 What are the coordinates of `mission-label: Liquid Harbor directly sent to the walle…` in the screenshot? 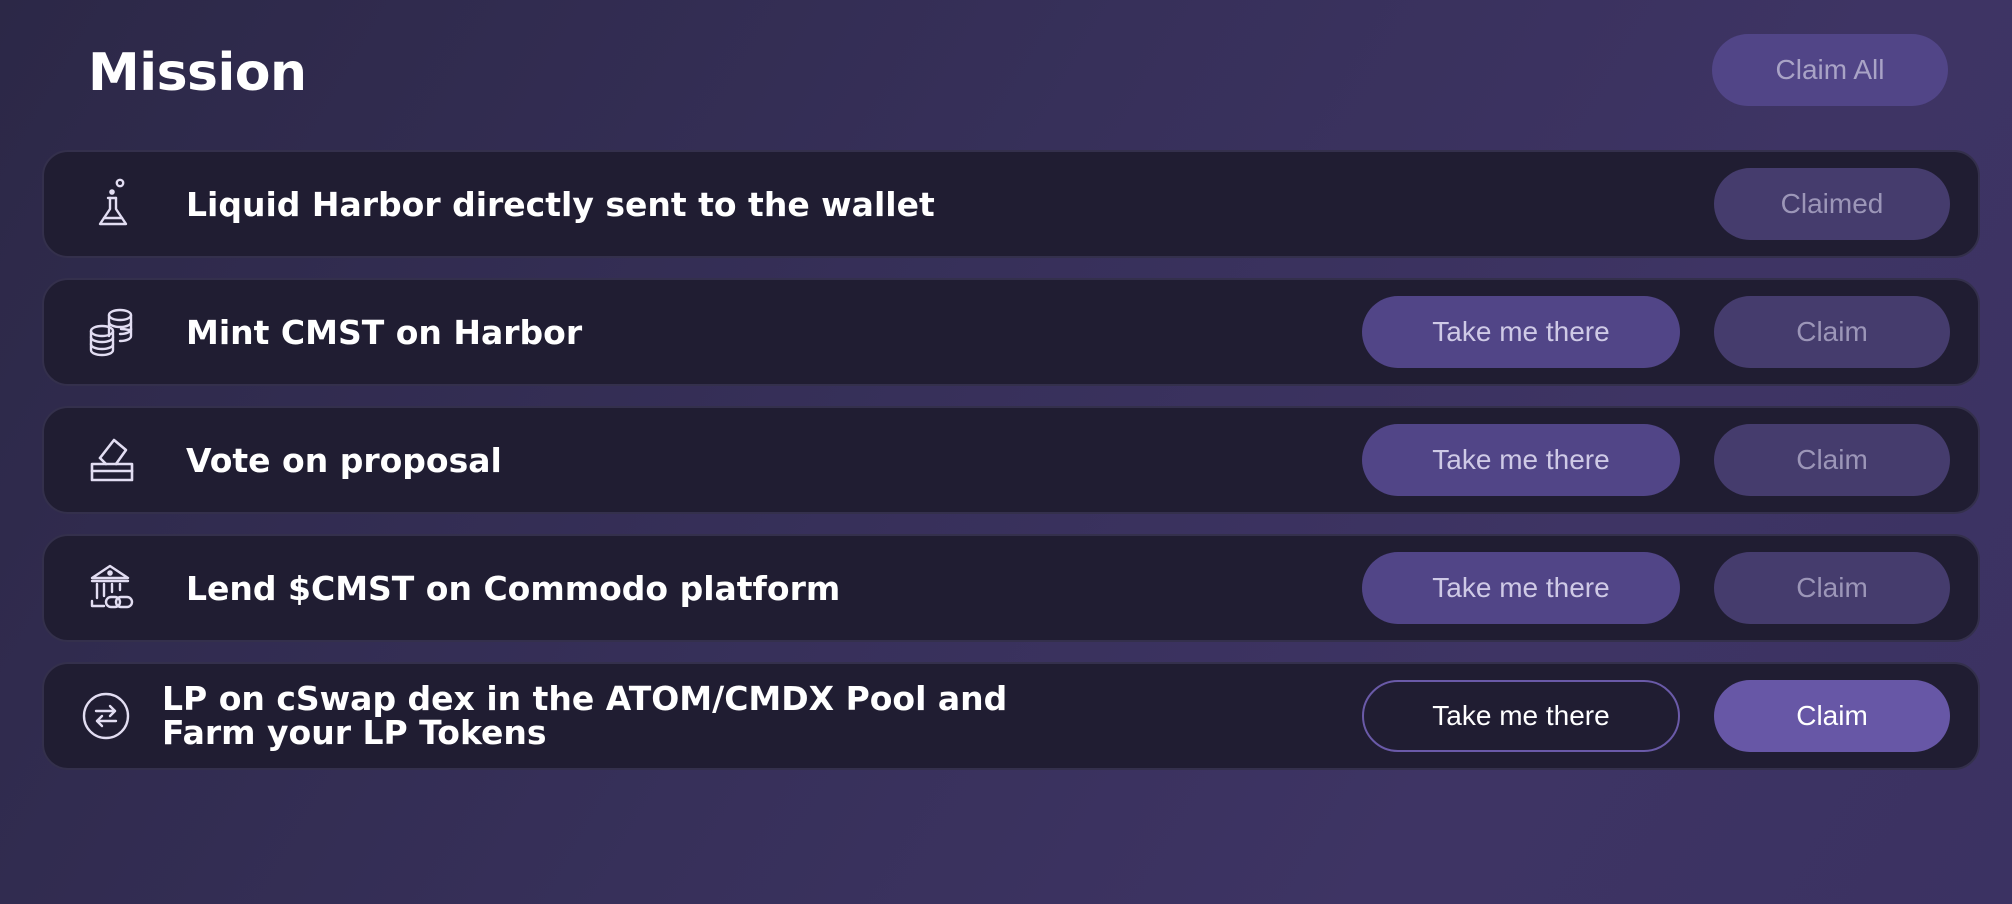 It's located at (560, 204).